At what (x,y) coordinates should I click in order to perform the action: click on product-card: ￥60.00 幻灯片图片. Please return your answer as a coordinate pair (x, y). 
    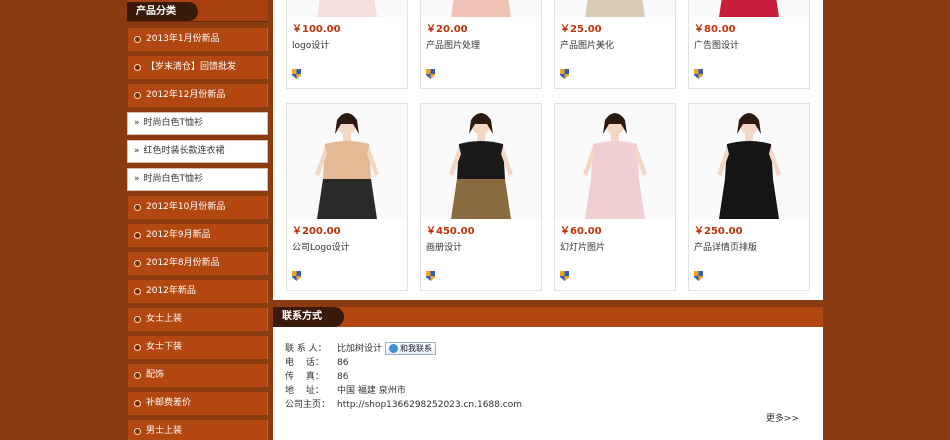
    Looking at the image, I should click on (615, 197).